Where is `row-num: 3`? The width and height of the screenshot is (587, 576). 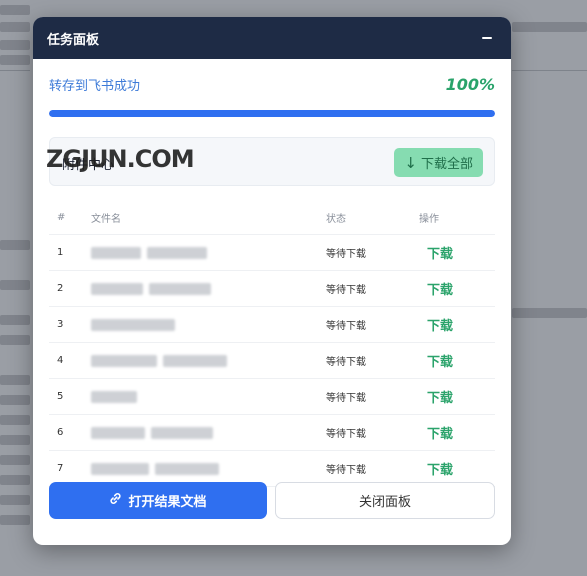
row-num: 3 is located at coordinates (60, 324).